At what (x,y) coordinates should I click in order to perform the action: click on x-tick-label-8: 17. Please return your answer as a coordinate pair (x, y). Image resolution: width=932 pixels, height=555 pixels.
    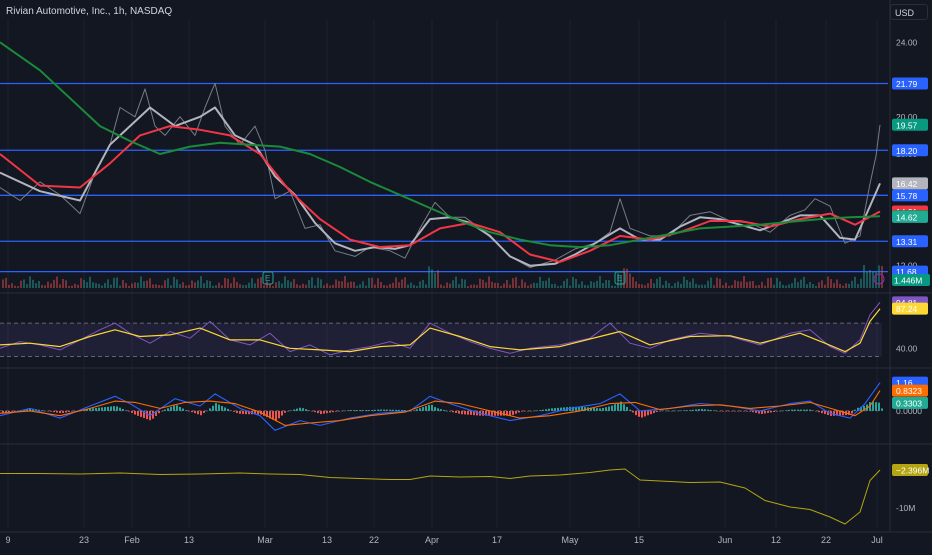
    Looking at the image, I should click on (497, 540).